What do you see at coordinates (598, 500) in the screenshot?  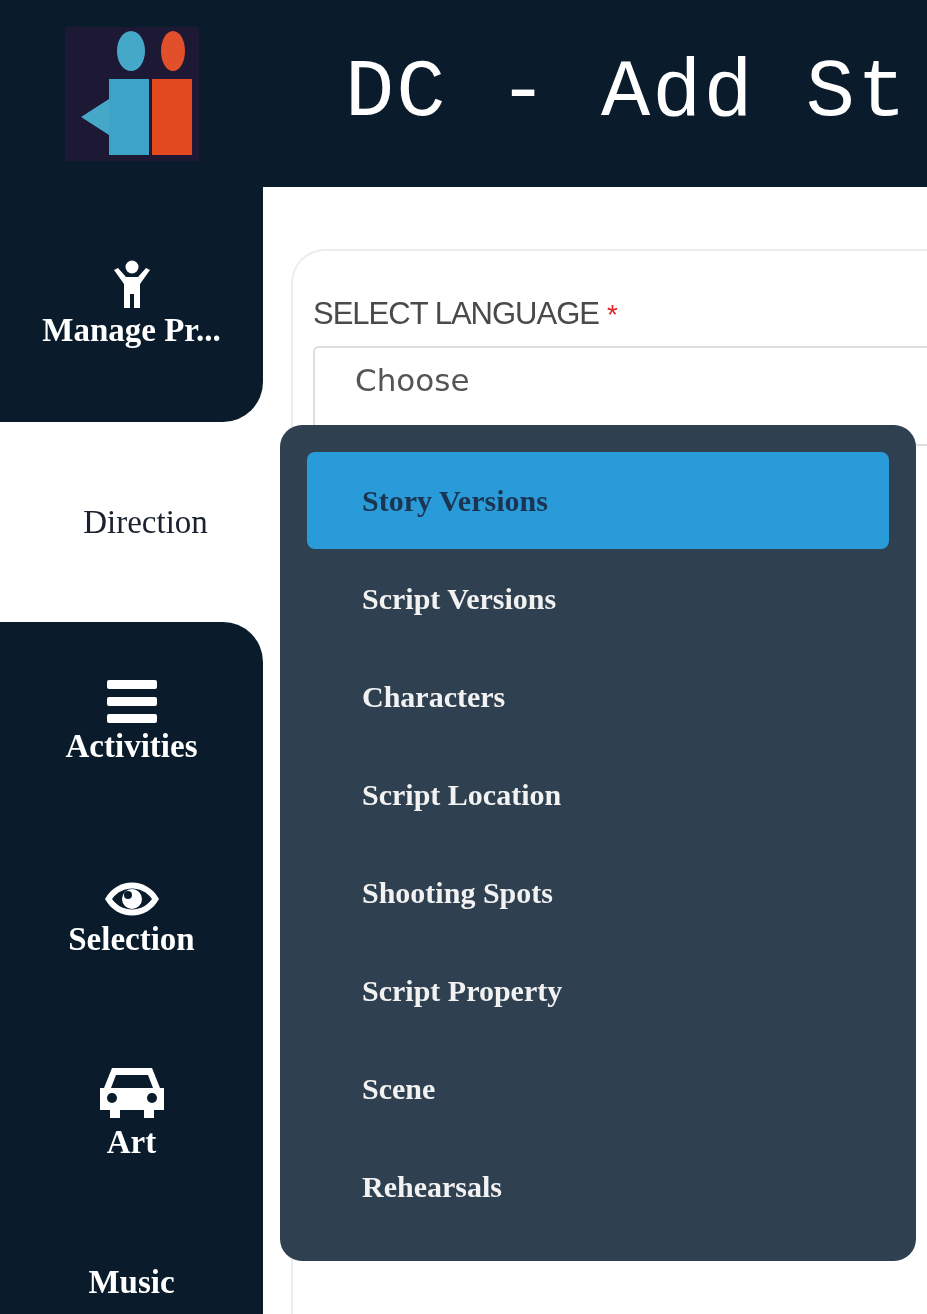 I see `menu-item: Story Versions` at bounding box center [598, 500].